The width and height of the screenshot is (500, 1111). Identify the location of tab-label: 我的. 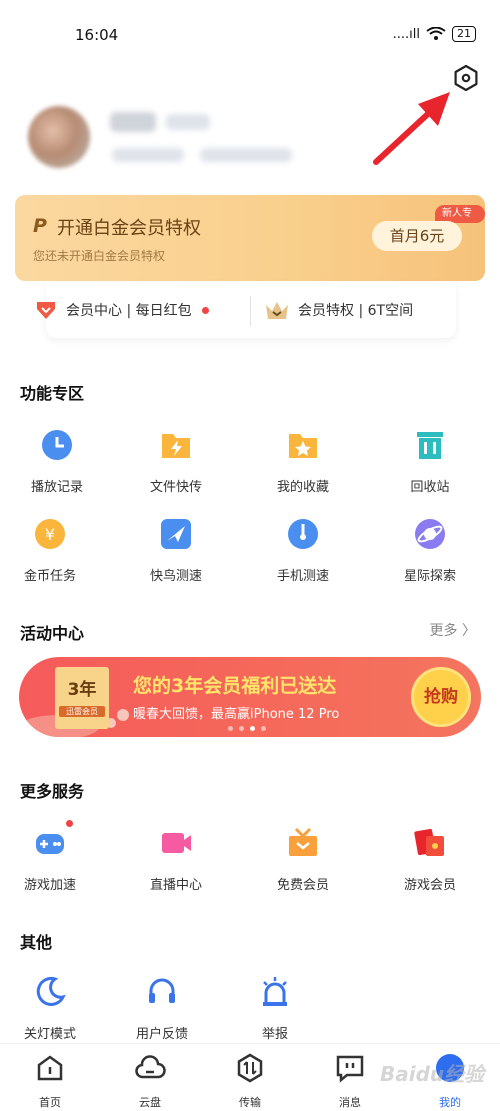
(450, 1102).